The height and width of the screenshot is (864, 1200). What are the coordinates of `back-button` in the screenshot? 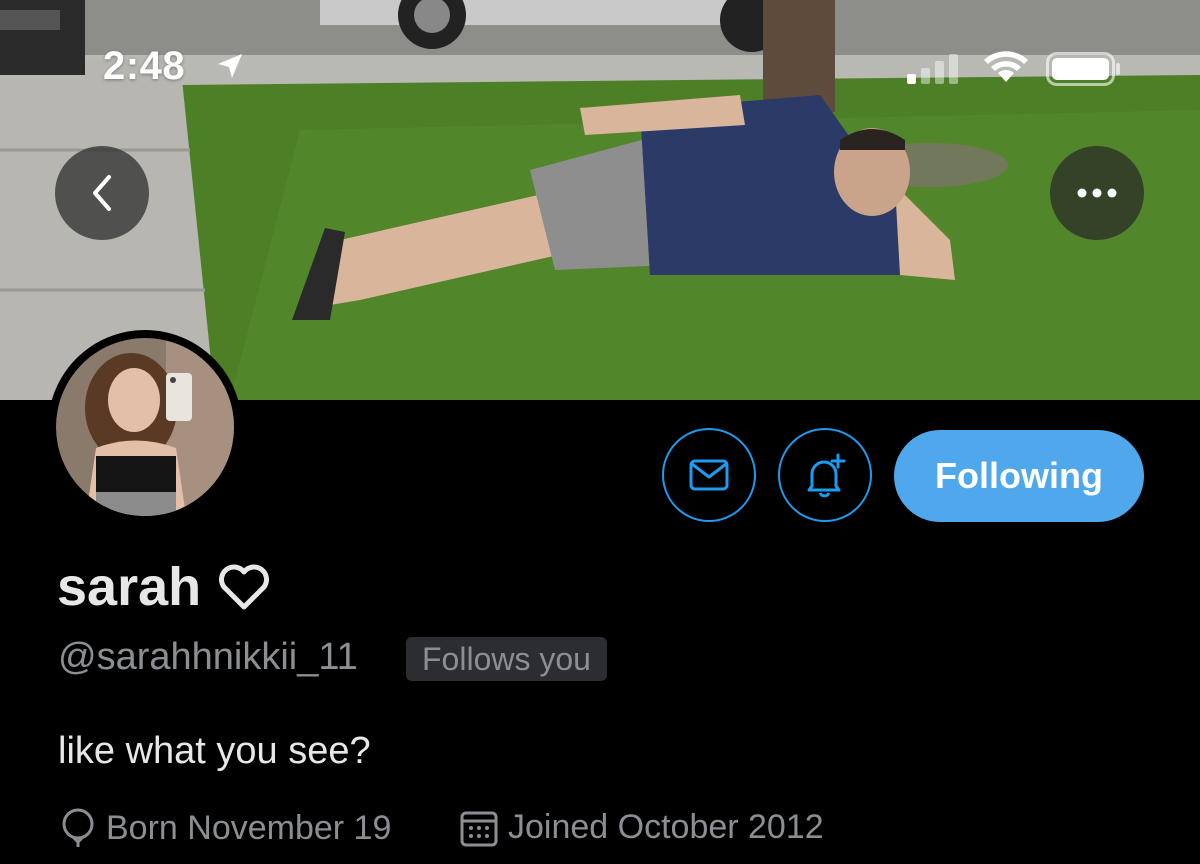 It's located at (102, 193).